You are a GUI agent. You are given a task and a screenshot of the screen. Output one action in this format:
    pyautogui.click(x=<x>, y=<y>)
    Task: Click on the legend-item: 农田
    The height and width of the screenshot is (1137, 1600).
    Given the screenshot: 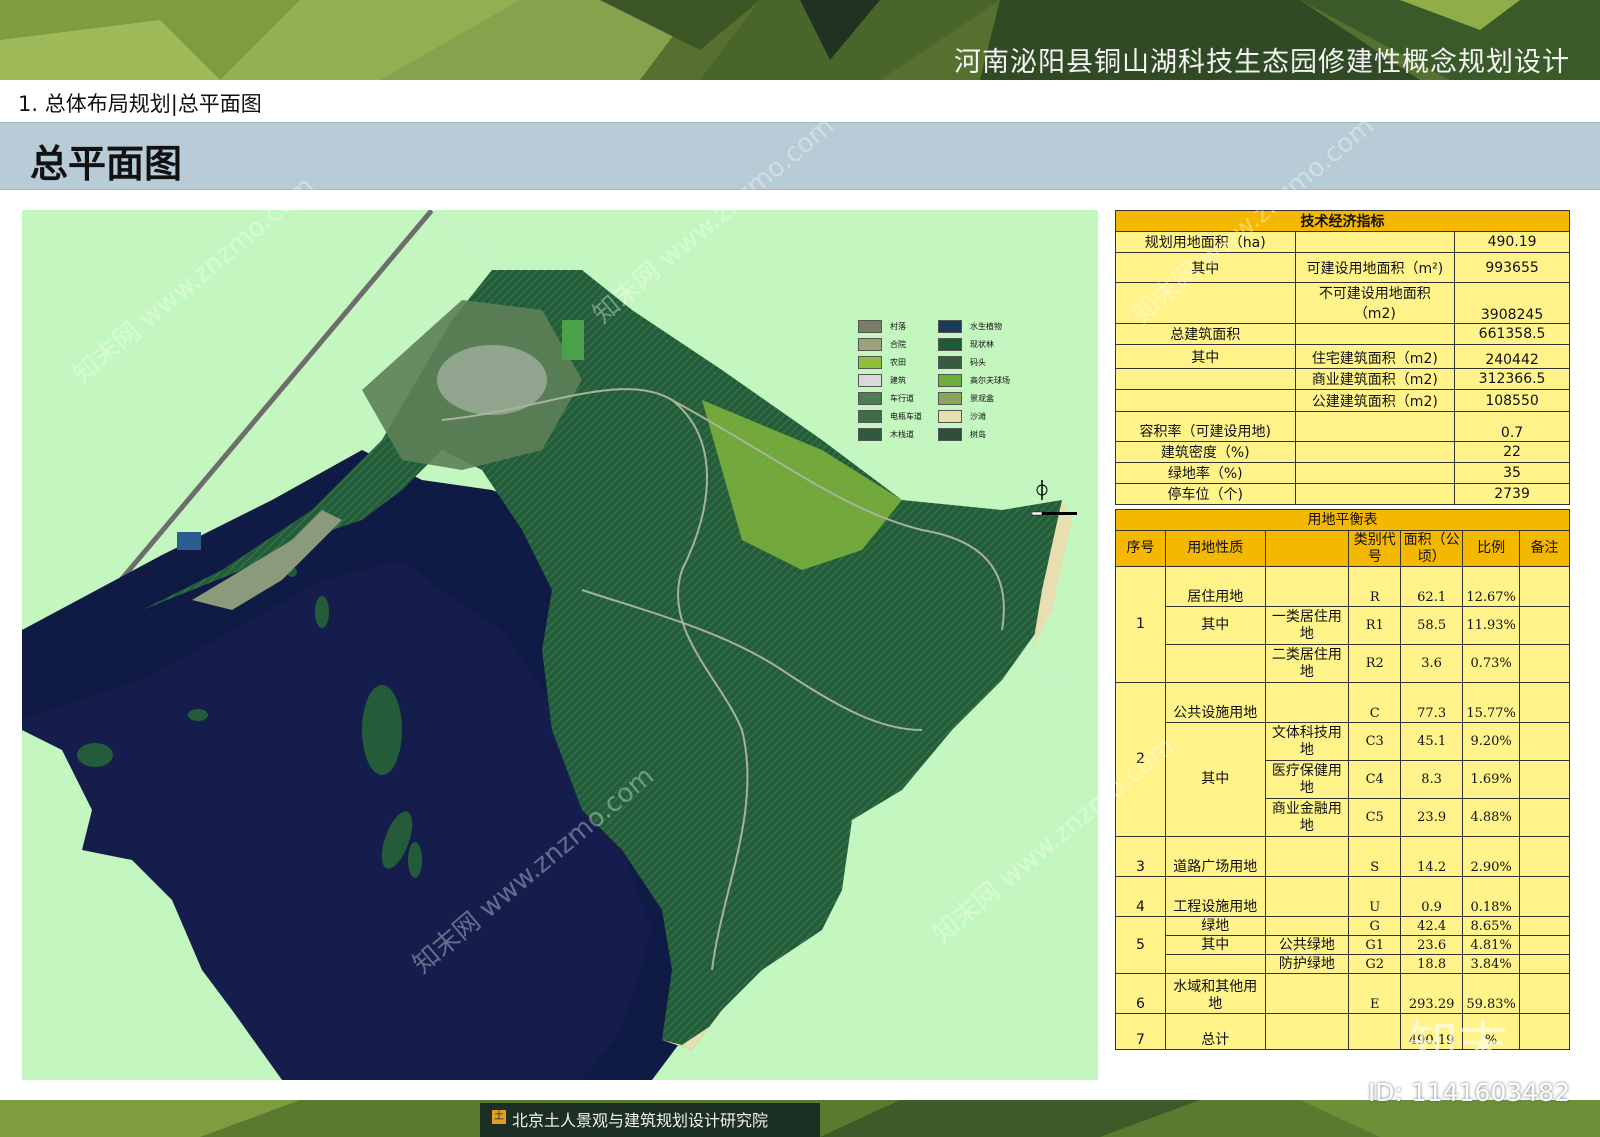 What is the action you would take?
    pyautogui.click(x=882, y=362)
    